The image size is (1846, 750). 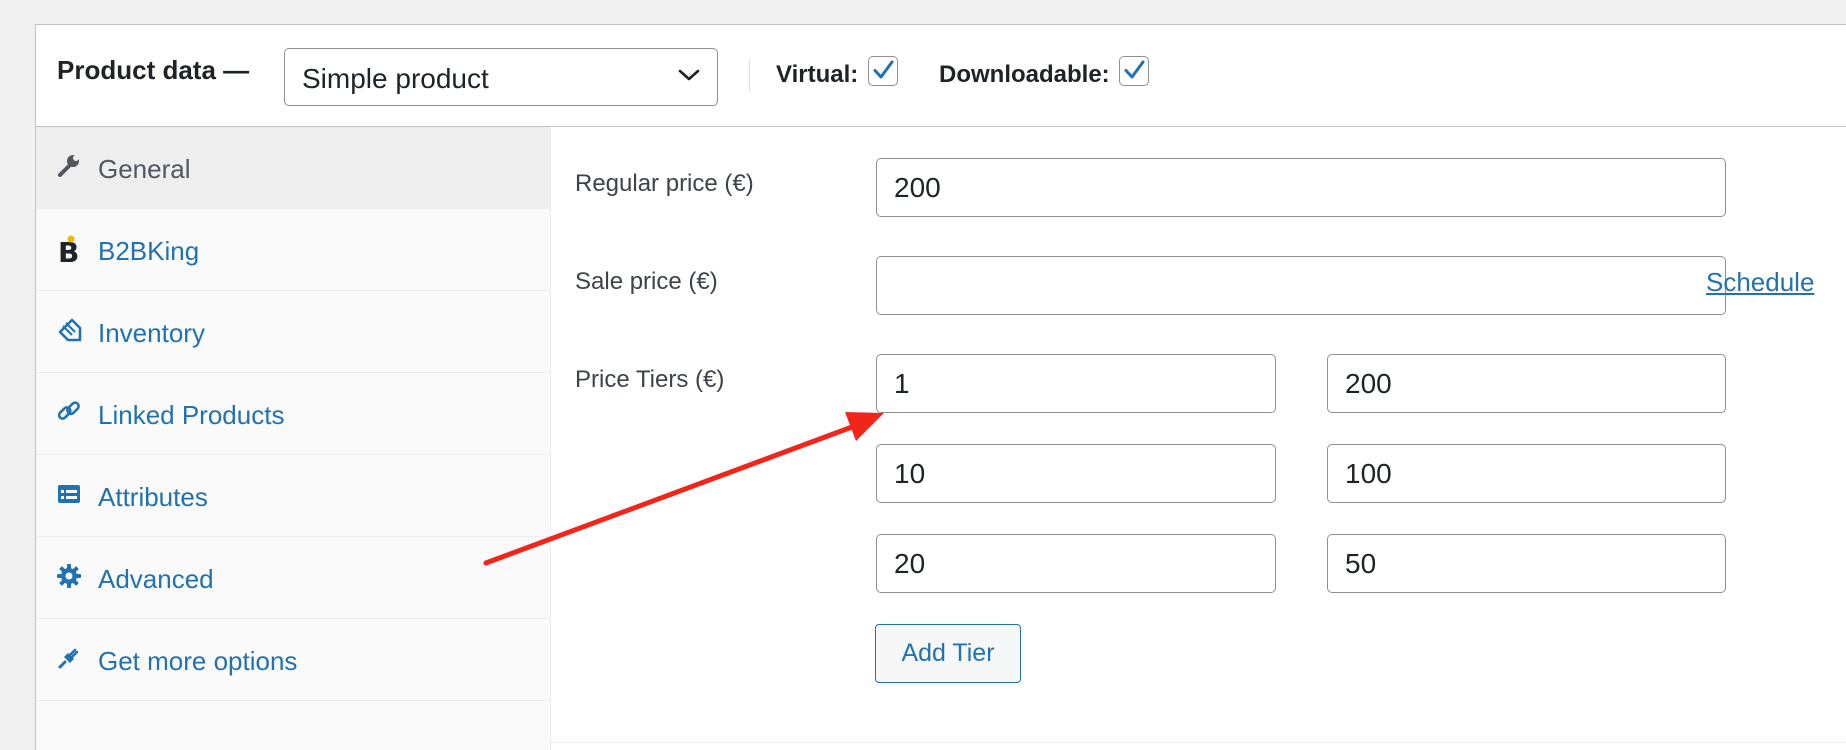 I want to click on chevron-down-icon, so click(x=689, y=77).